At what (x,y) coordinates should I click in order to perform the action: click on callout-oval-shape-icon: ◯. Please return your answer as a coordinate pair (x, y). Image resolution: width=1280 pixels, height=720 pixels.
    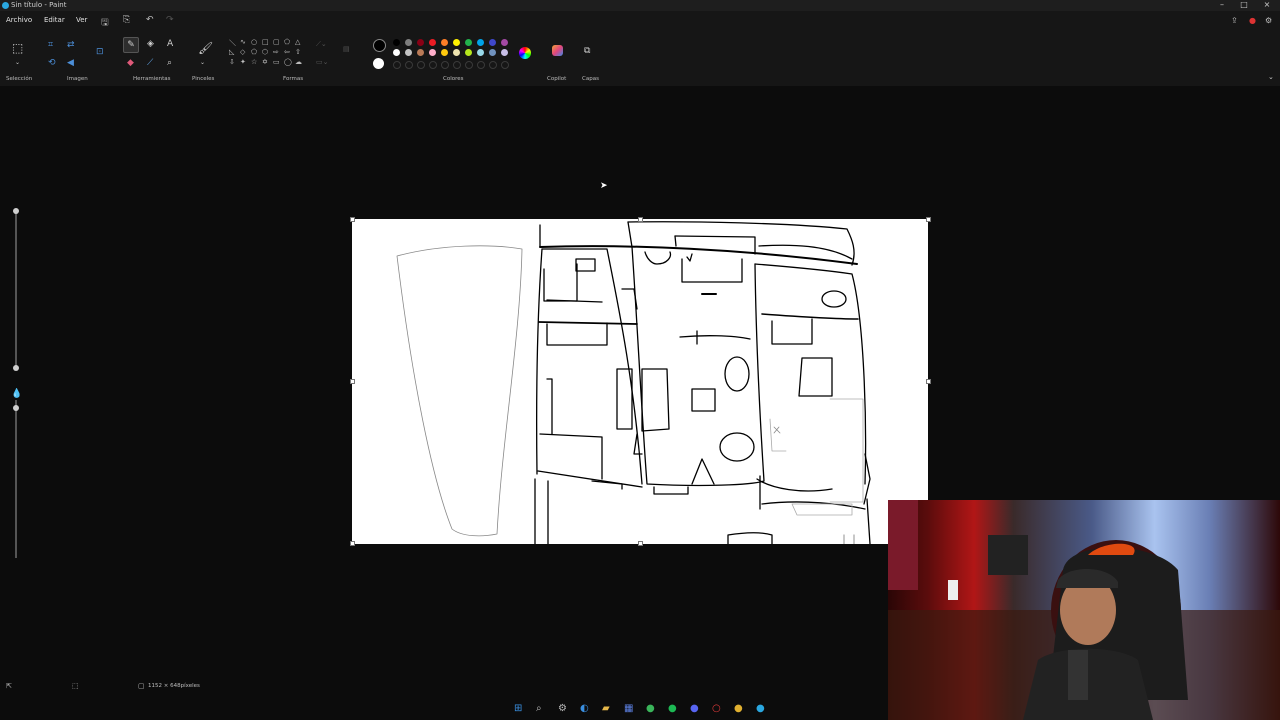
    Looking at the image, I should click on (288, 62).